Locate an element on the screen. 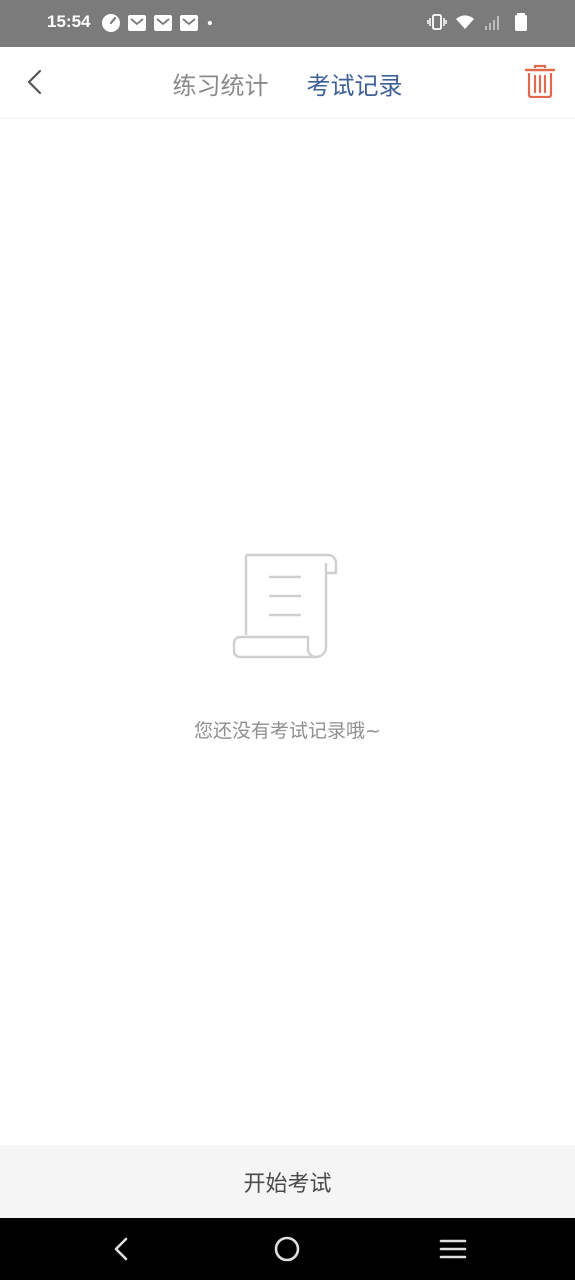  nav-menu-icon is located at coordinates (453, 1249).